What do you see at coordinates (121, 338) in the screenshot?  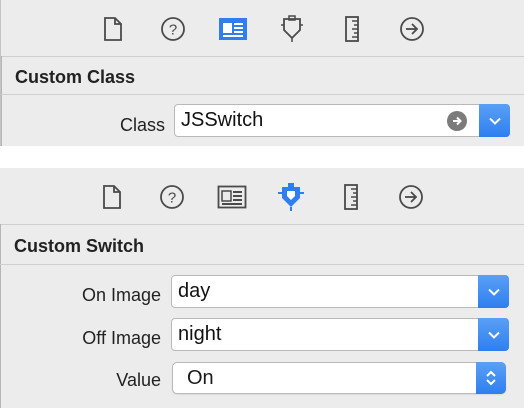 I see `off-image-label: Off Image` at bounding box center [121, 338].